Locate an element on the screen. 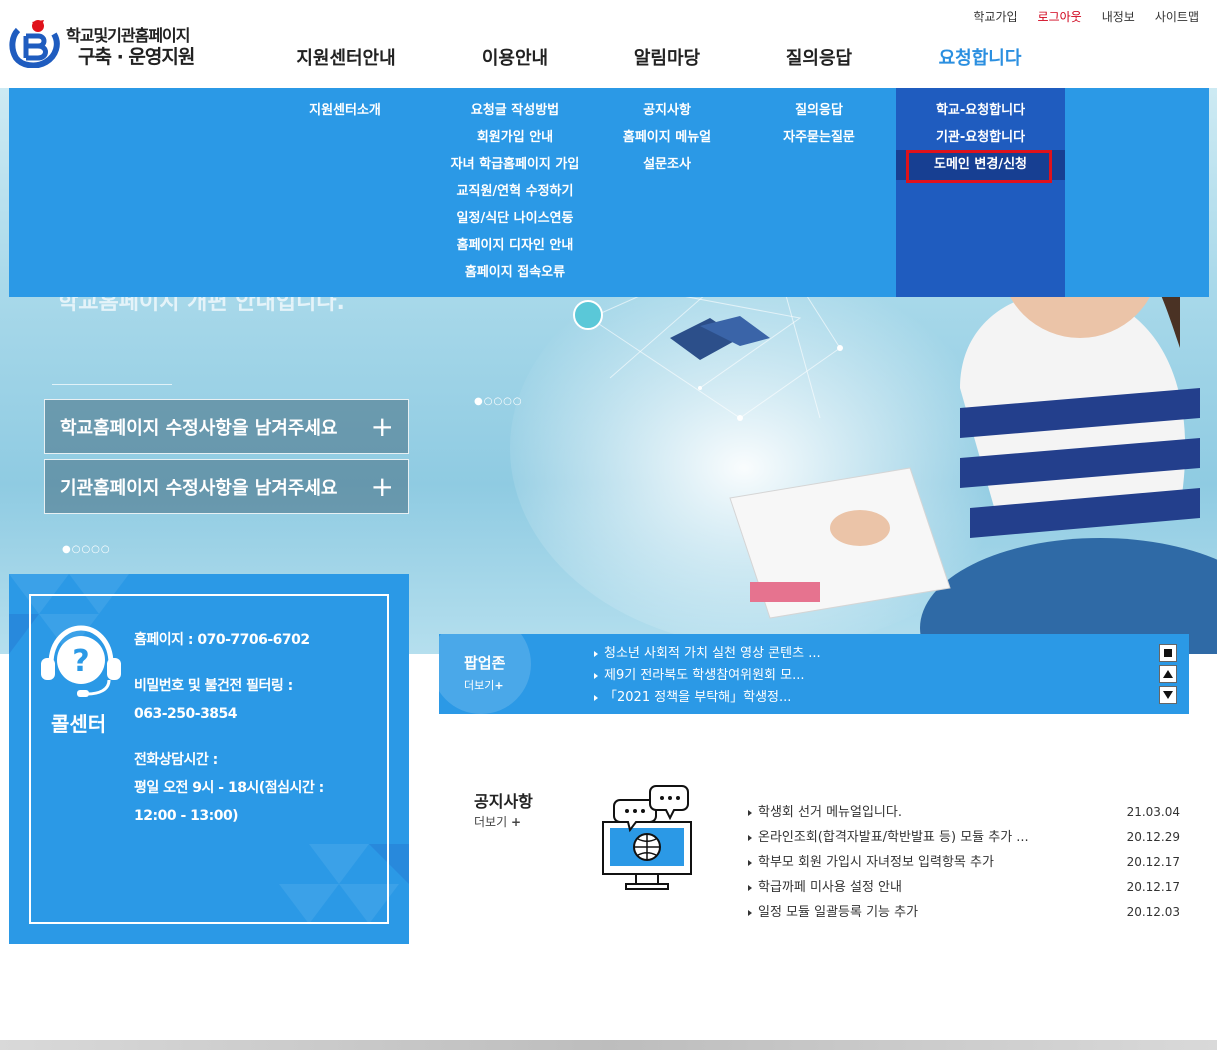  filter-label: 비밀번호 및 불건전 필터링 : is located at coordinates (213, 686).